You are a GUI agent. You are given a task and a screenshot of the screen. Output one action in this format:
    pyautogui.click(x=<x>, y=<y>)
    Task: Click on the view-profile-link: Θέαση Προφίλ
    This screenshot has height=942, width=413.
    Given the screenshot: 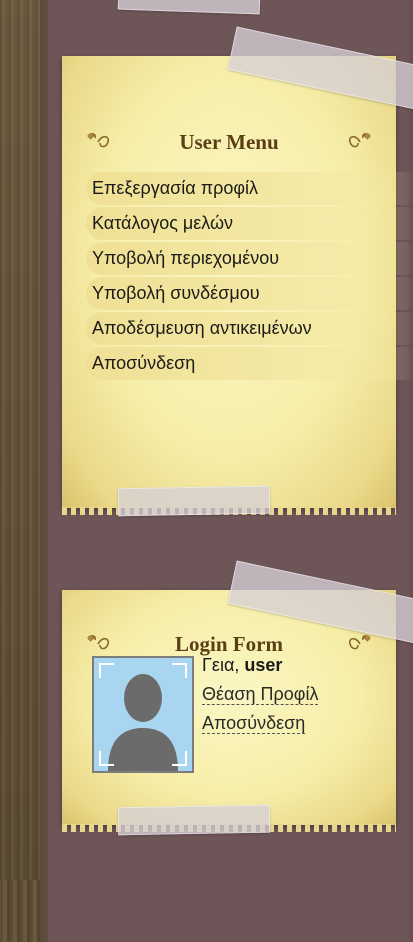 What is the action you would take?
    pyautogui.click(x=260, y=694)
    